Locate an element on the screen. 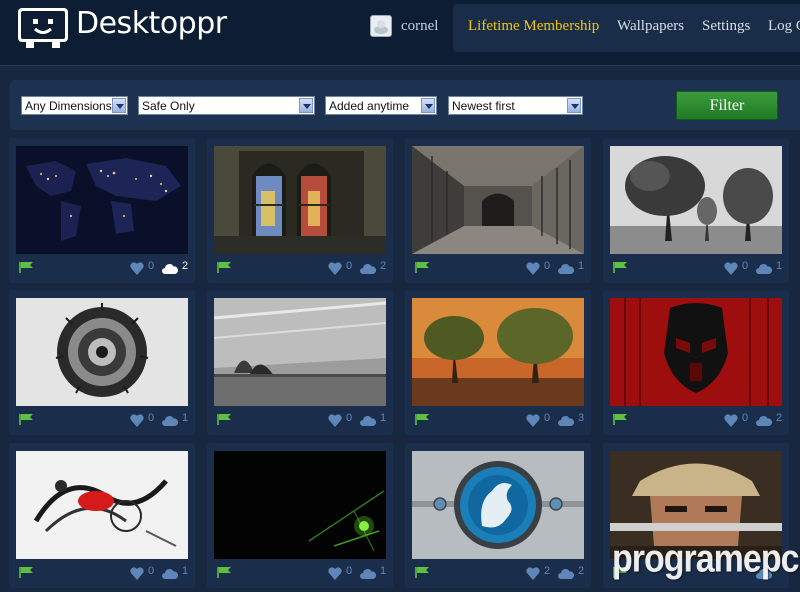 This screenshot has height=592, width=800. wallpaper-card: 0 3 is located at coordinates (498, 362).